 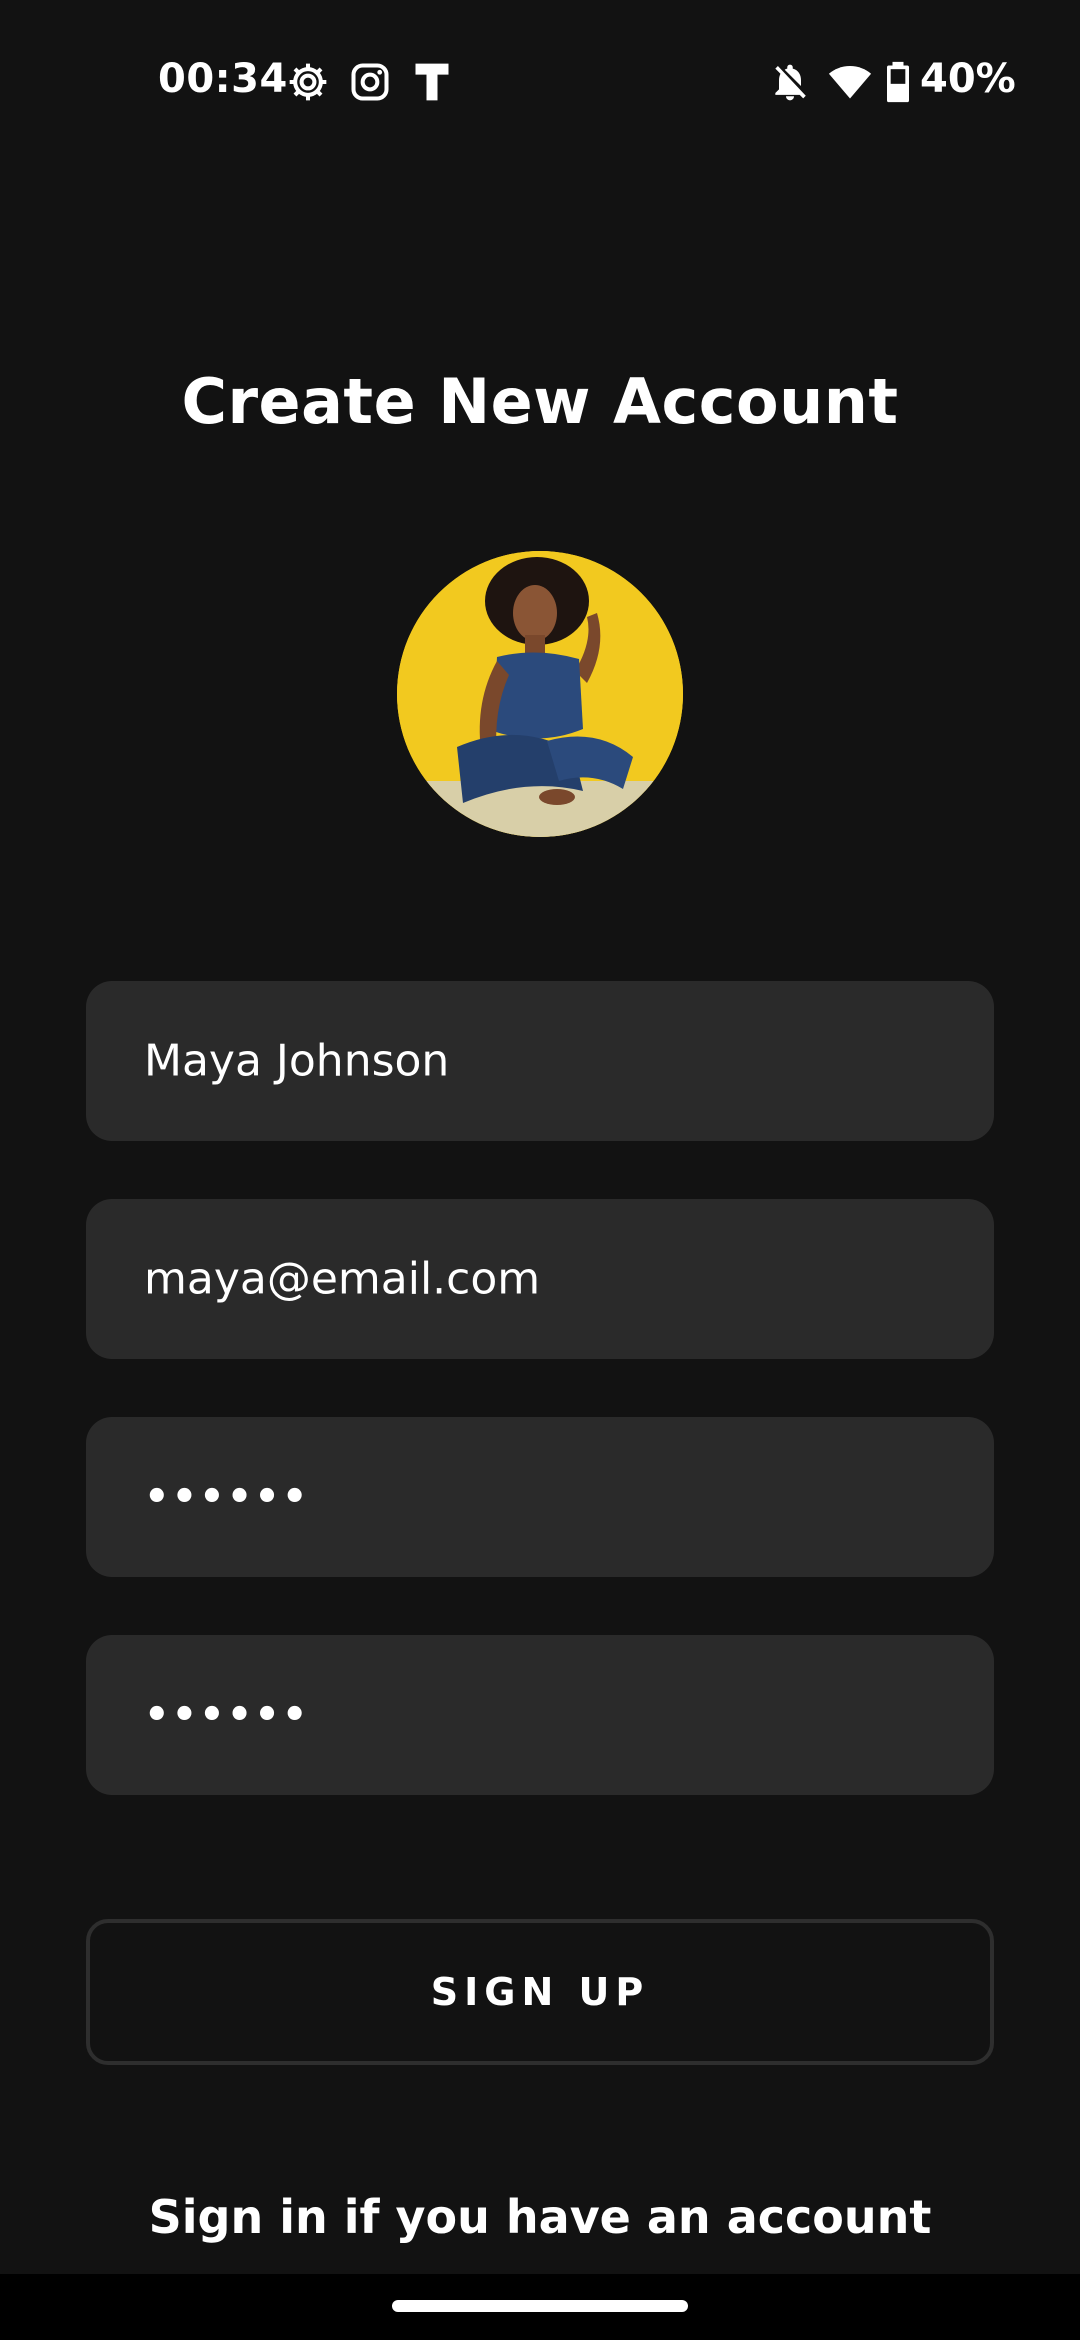 I want to click on t-app-icon, so click(x=432, y=82).